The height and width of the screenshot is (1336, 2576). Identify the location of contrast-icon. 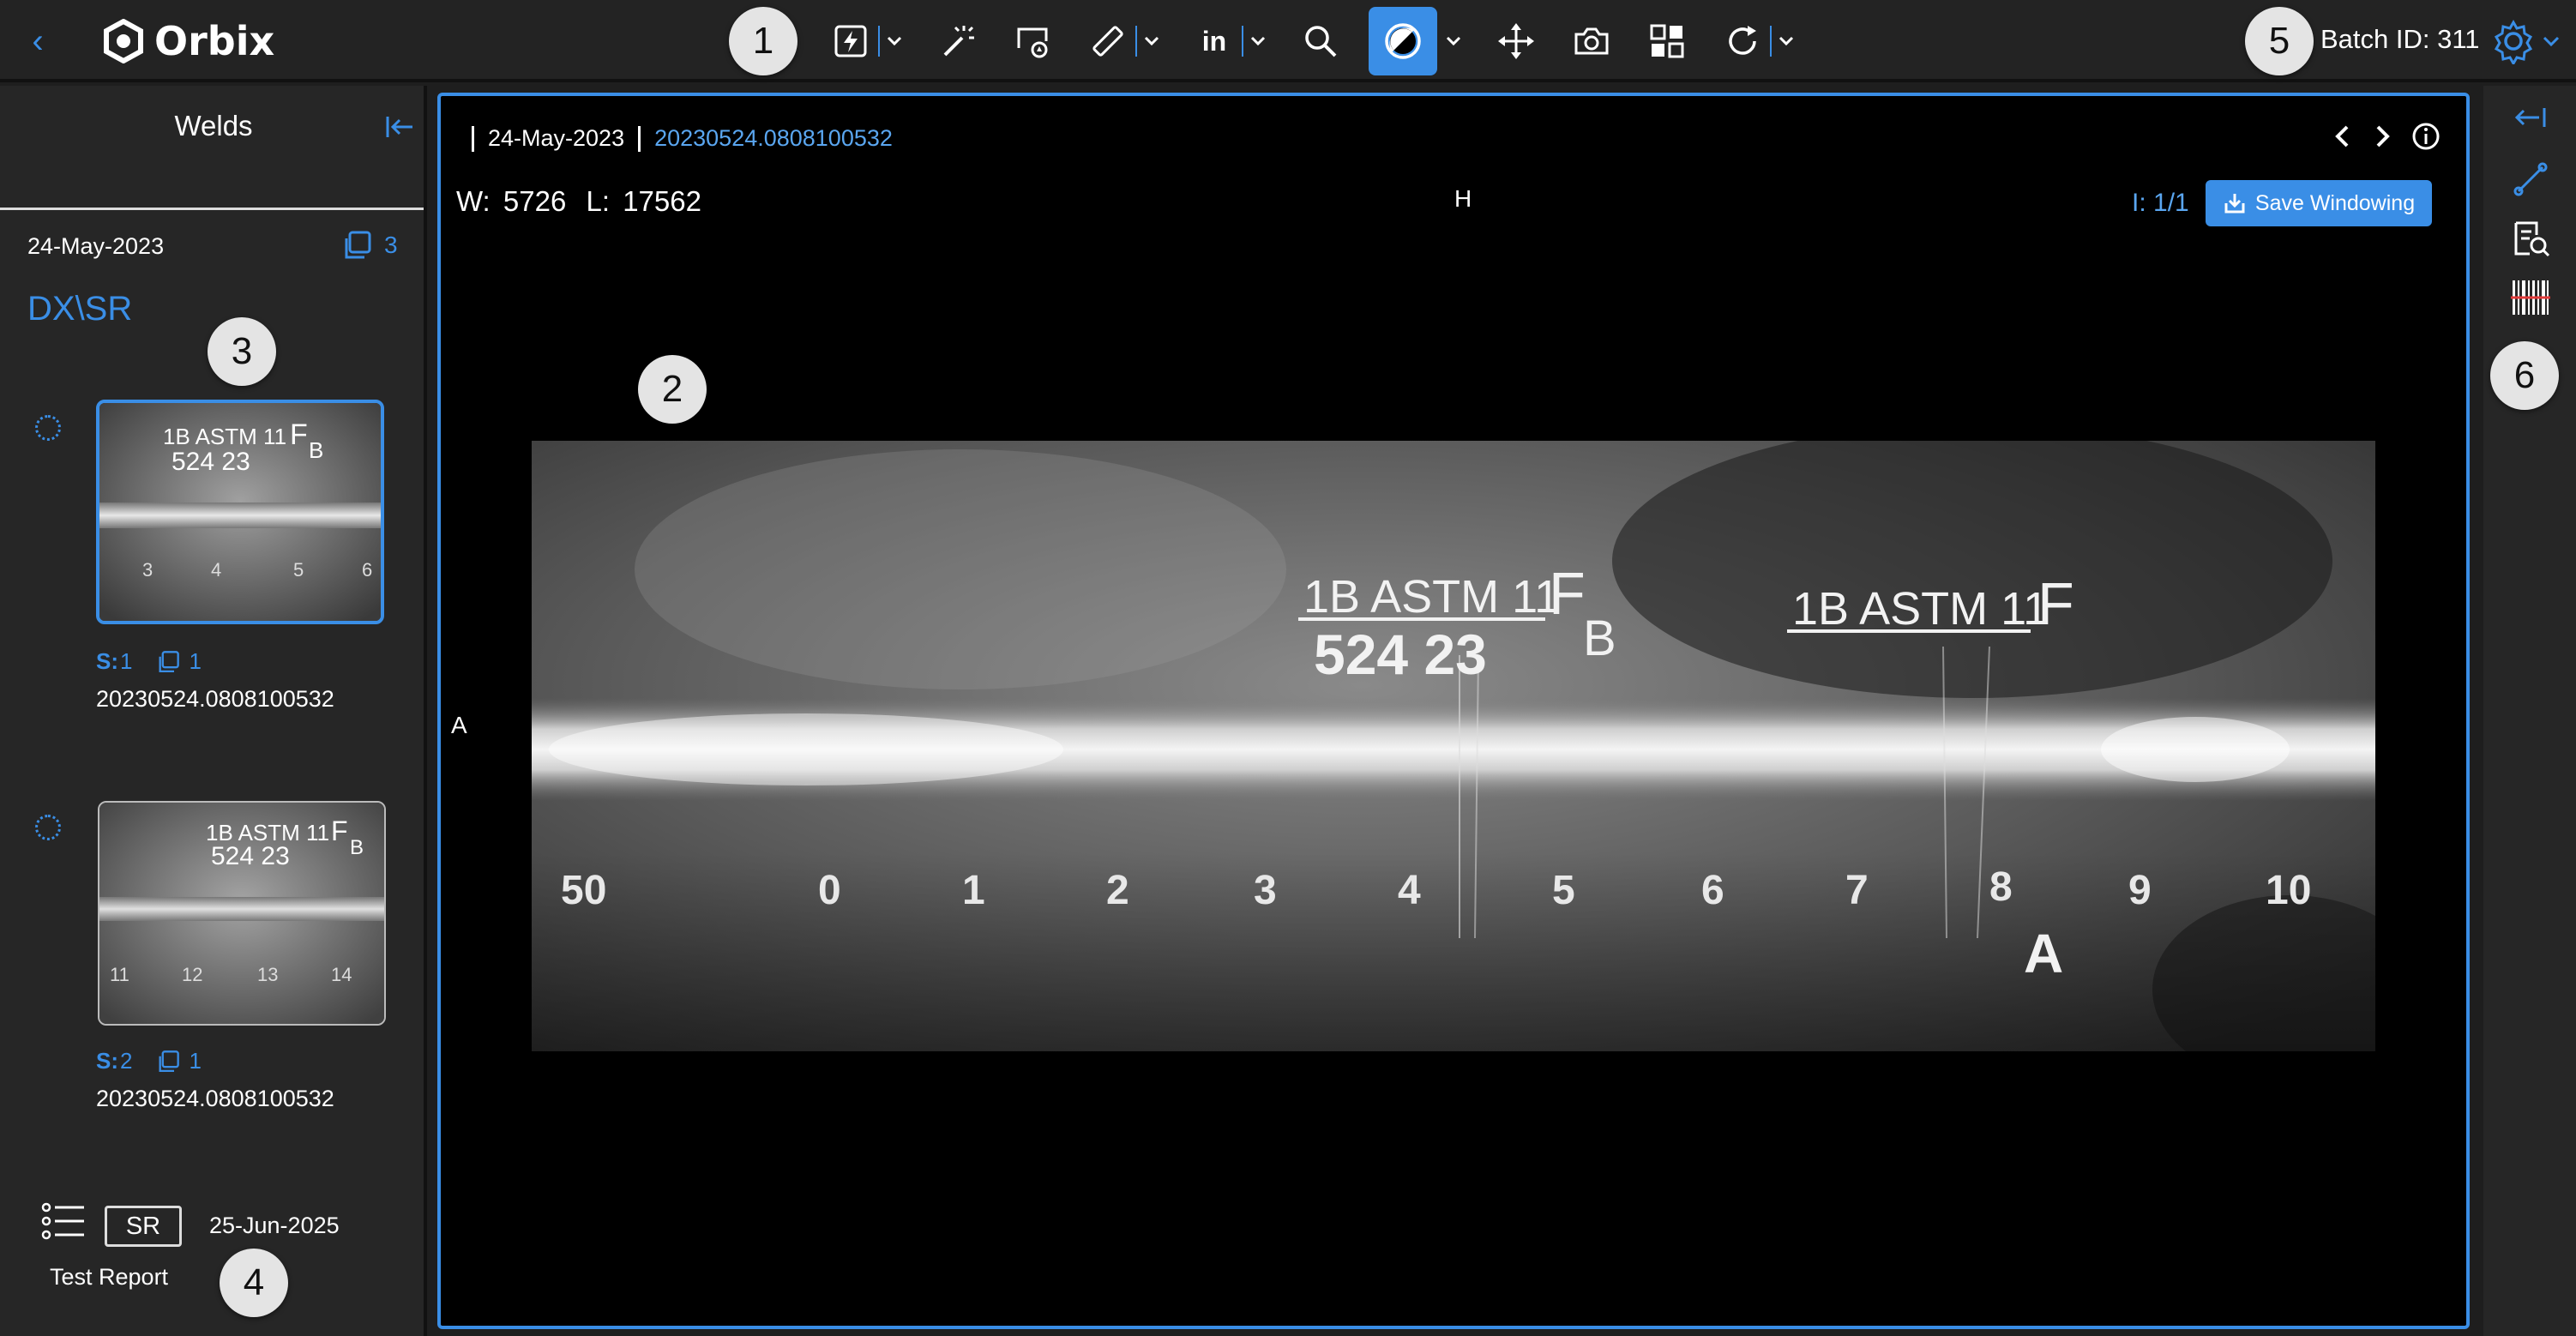
(1403, 41).